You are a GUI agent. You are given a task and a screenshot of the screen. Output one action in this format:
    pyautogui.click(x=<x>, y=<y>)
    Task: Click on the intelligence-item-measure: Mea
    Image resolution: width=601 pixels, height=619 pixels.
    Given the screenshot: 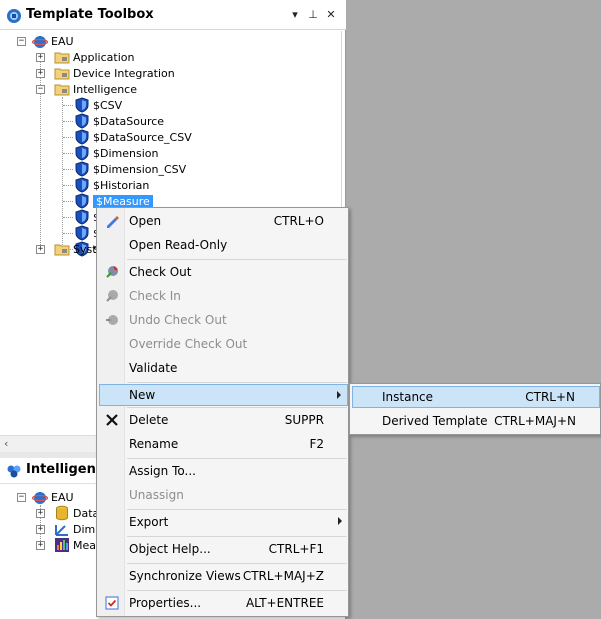 What is the action you would take?
    pyautogui.click(x=75, y=545)
    